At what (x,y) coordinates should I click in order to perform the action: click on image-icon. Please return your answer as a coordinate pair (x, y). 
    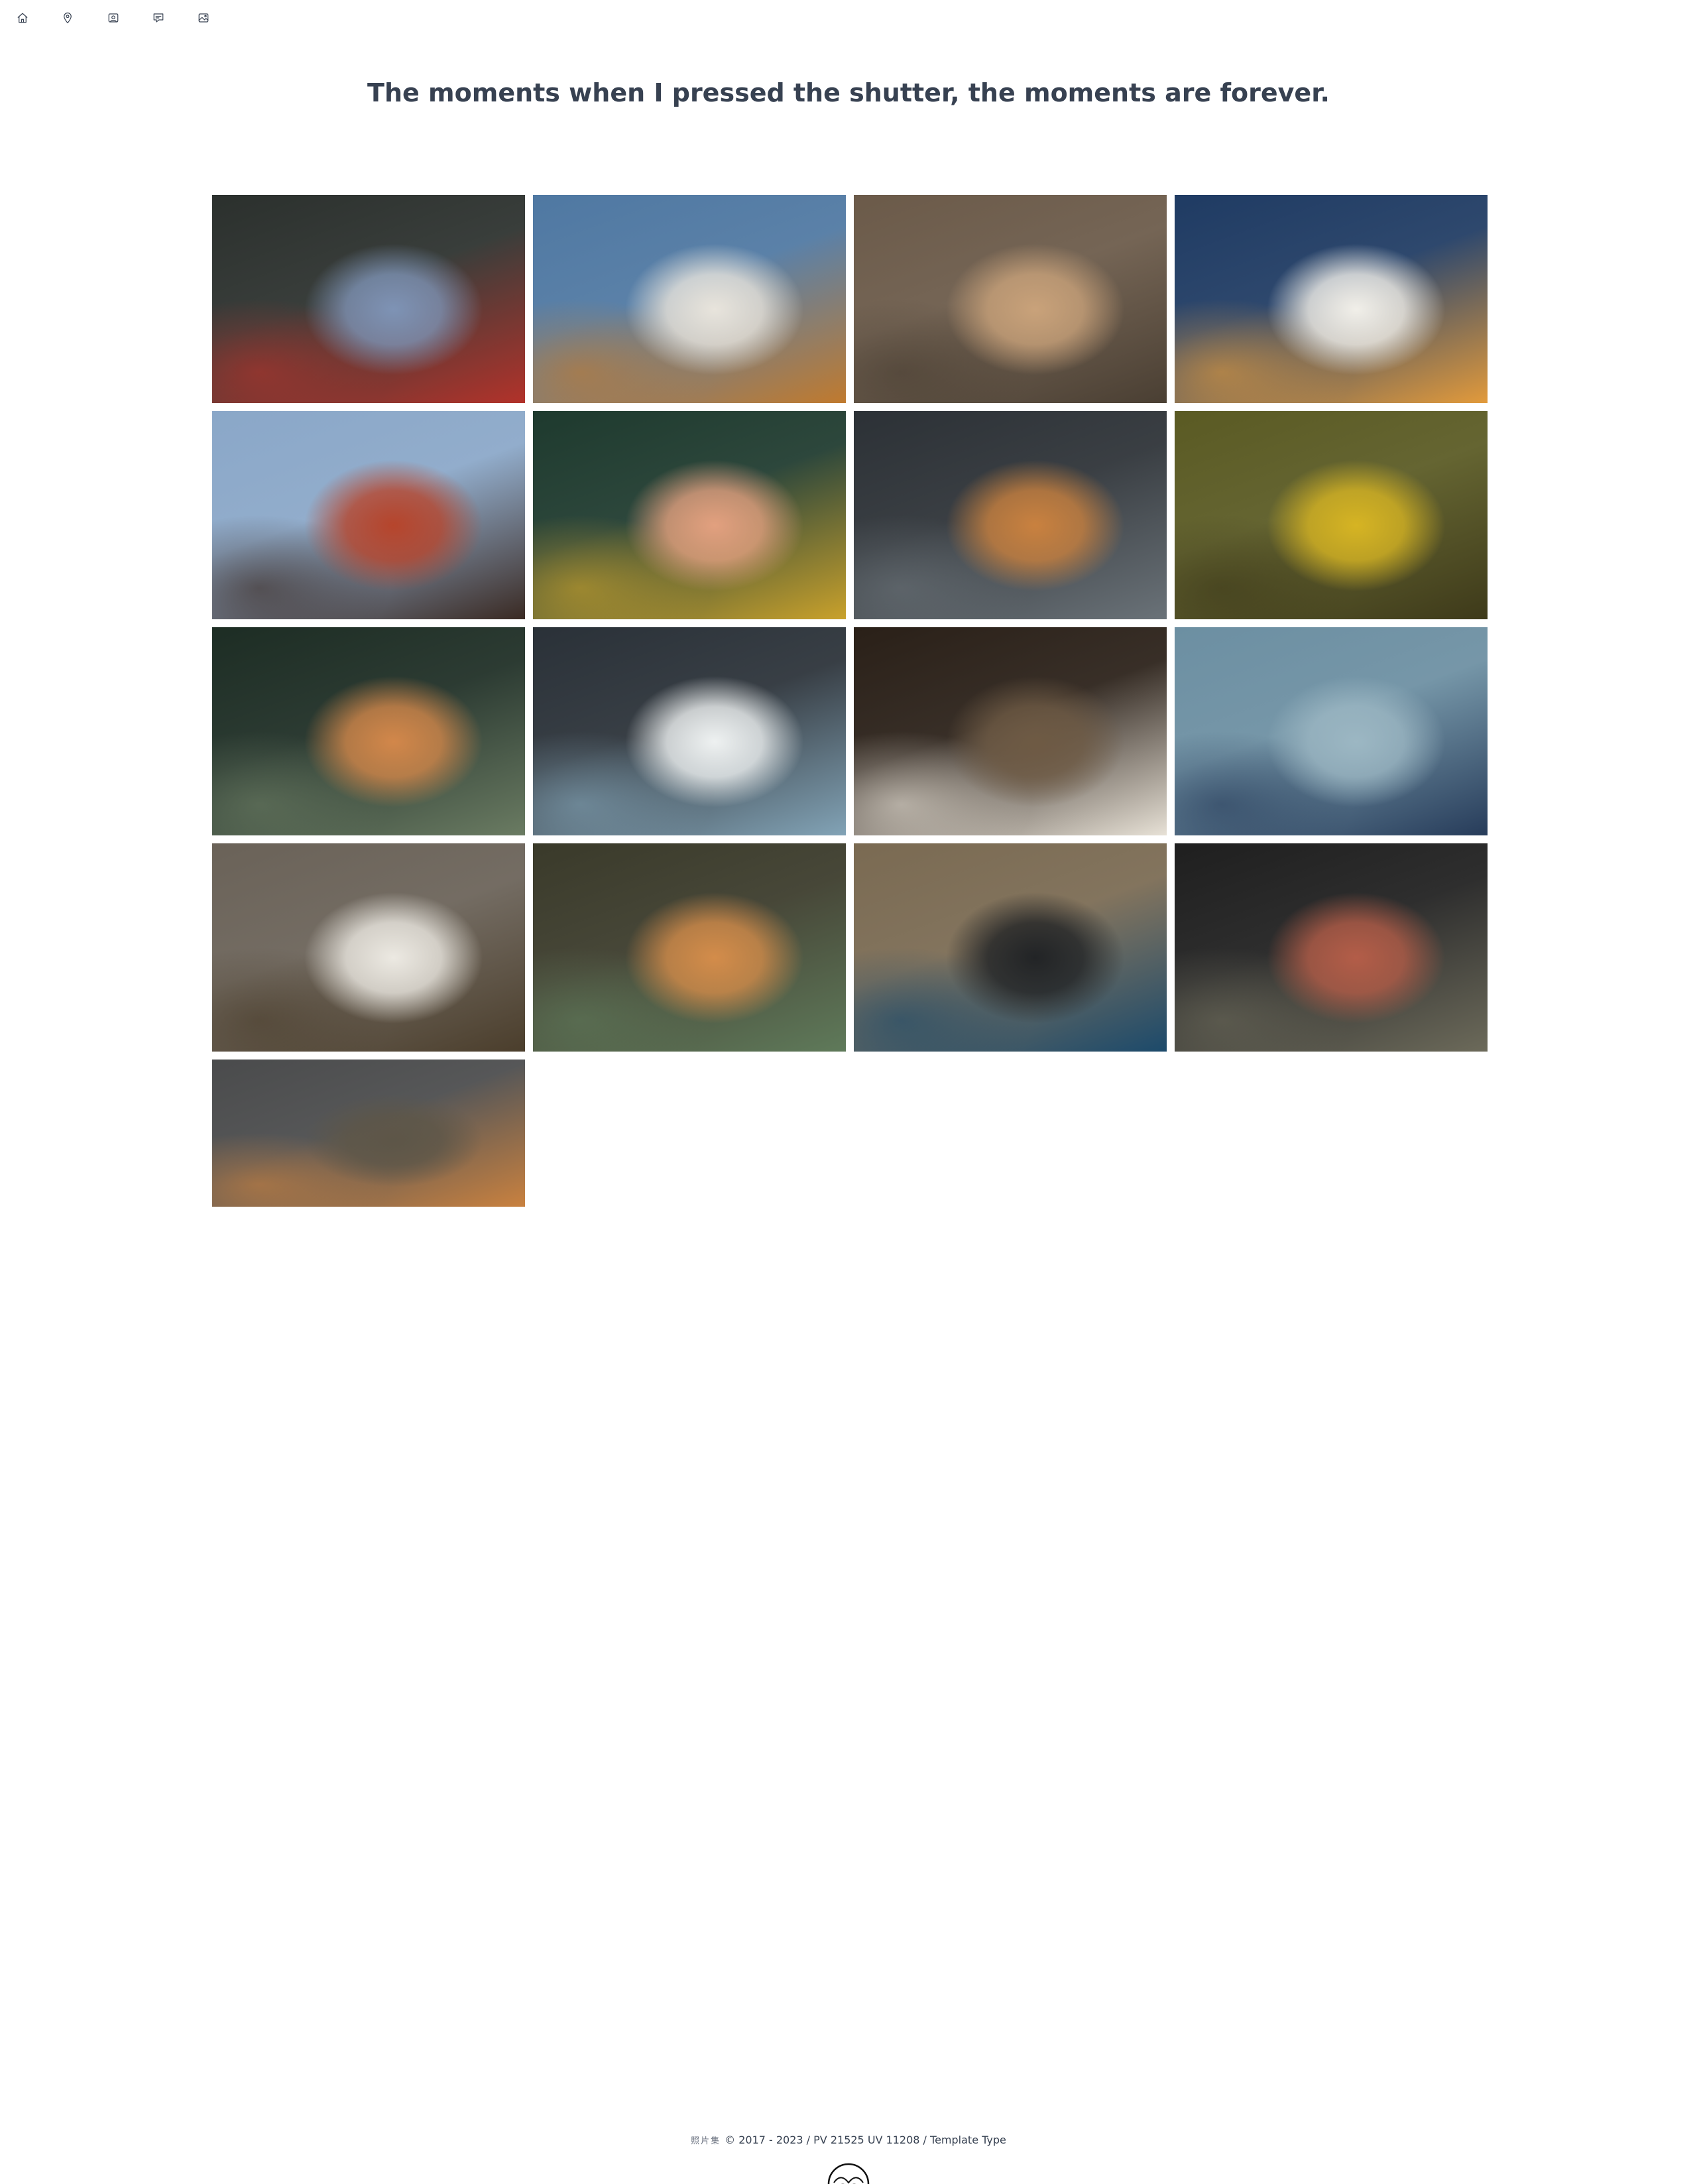
    Looking at the image, I should click on (203, 18).